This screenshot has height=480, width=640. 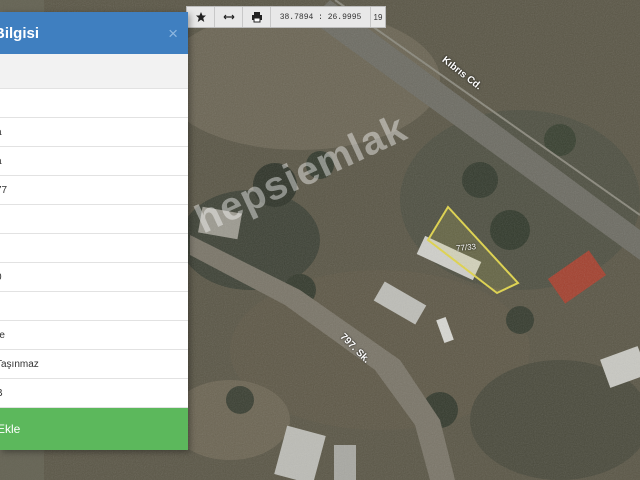 I want to click on measure-button, so click(x=229, y=17).